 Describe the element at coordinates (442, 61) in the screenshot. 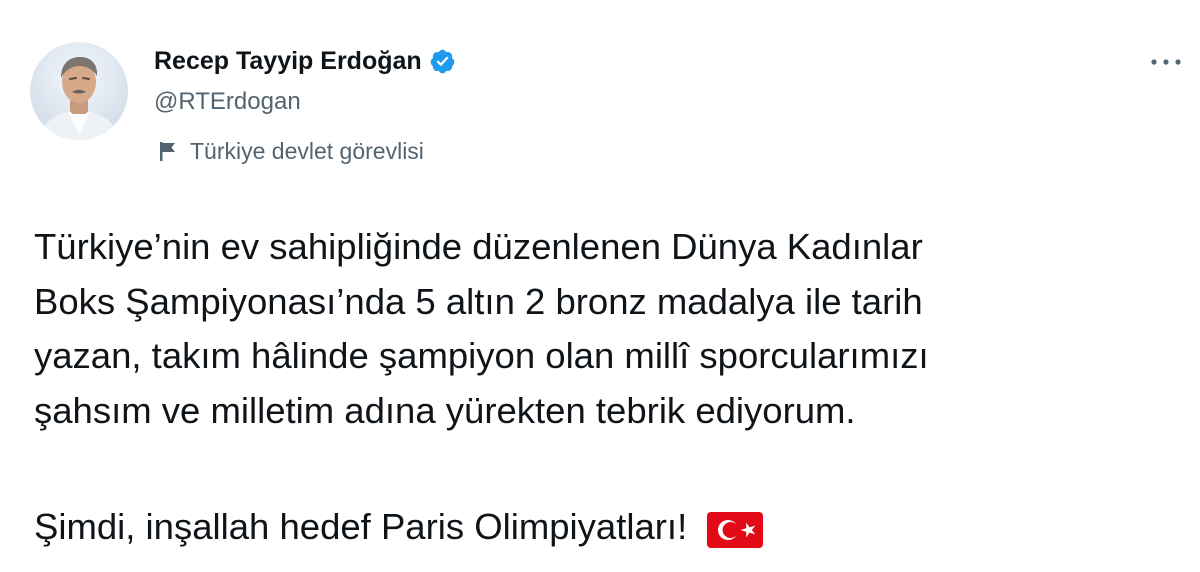

I see `verified-badge-icon` at that location.